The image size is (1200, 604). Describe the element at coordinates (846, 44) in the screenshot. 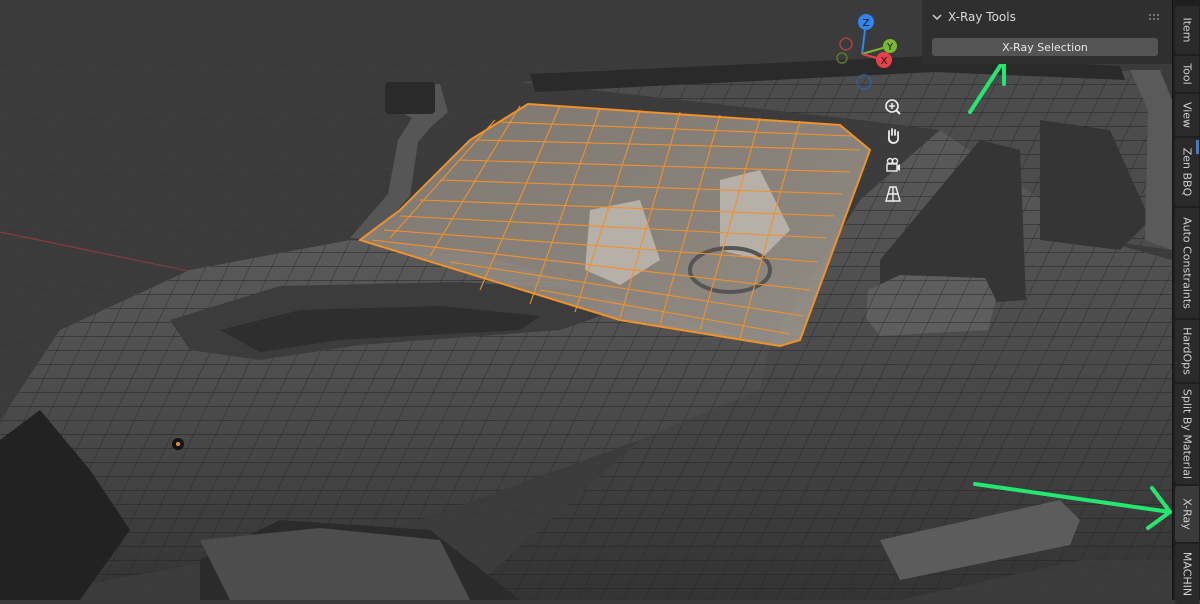

I see `gizmo-neg-x` at that location.